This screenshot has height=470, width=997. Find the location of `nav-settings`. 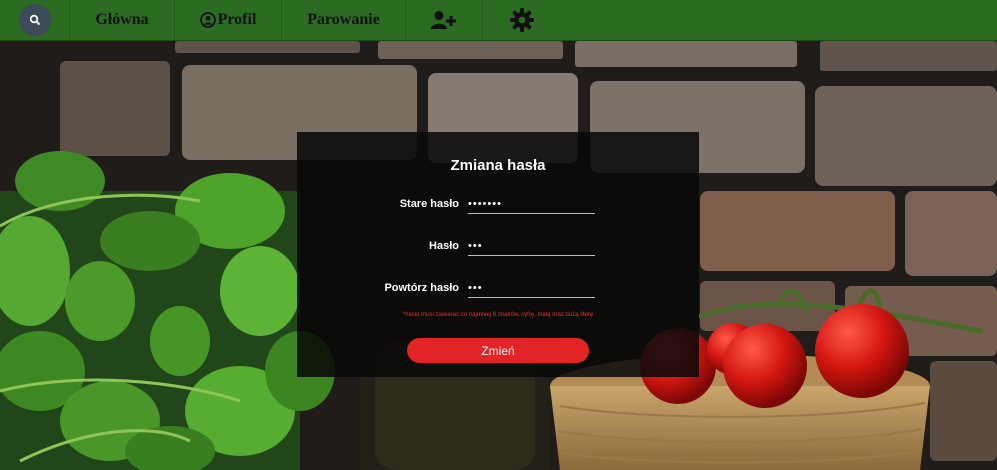

nav-settings is located at coordinates (521, 20).